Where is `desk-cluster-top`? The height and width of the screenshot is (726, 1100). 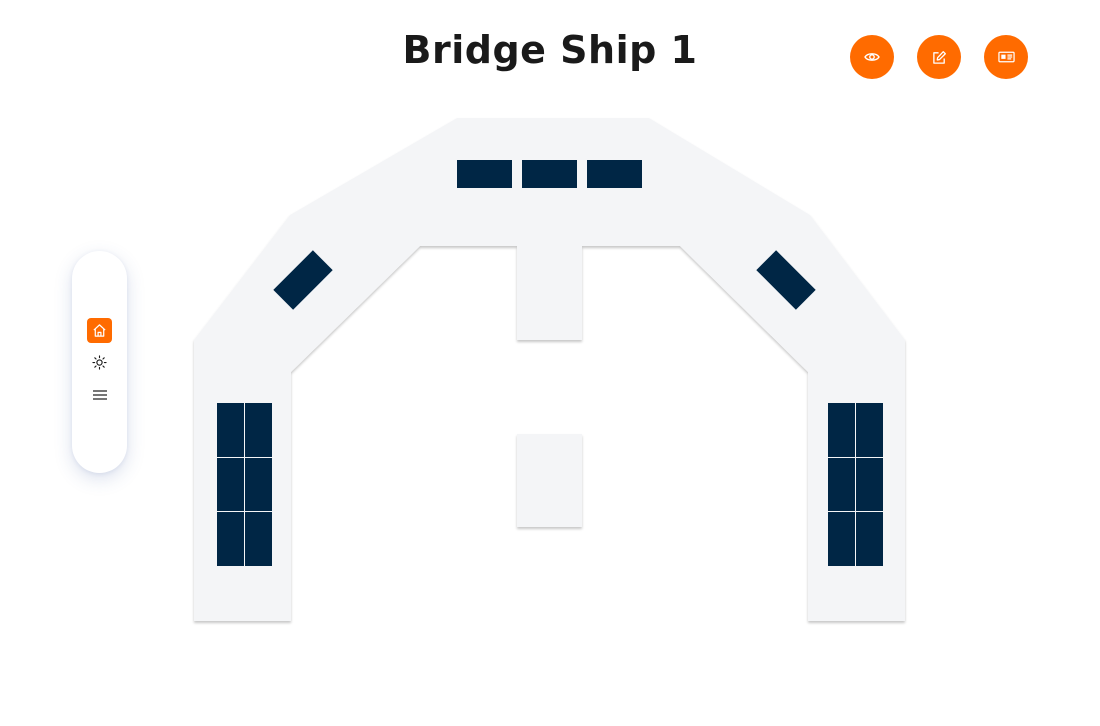
desk-cluster-top is located at coordinates (549, 174).